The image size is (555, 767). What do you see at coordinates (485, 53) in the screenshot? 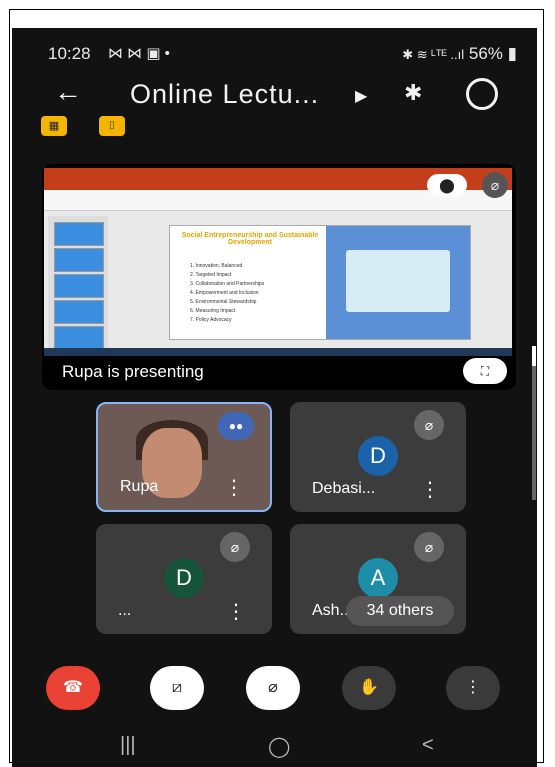
I see `battery-level: 56%` at bounding box center [485, 53].